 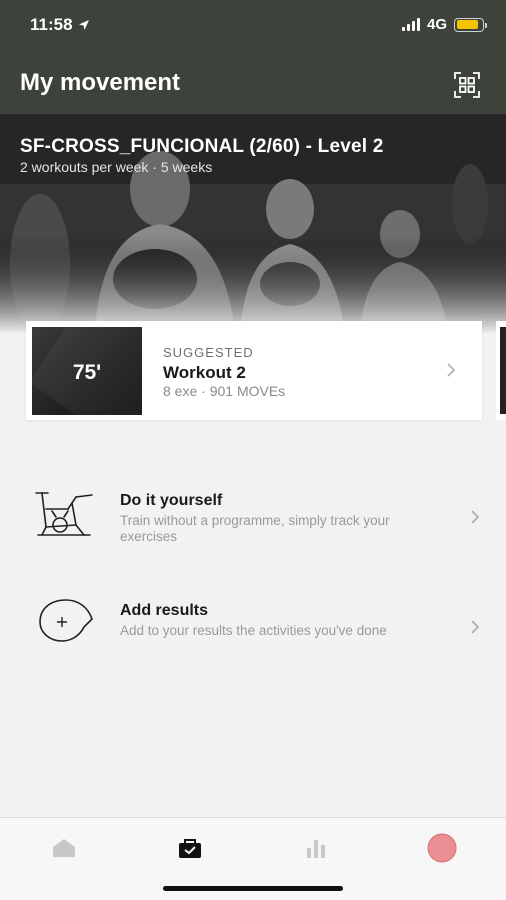 I want to click on battery-icon, so click(x=470, y=24).